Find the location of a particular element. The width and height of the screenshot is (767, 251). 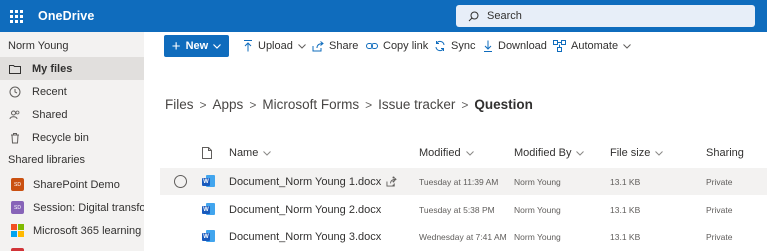

sidebar-library-partial is located at coordinates (72, 246).